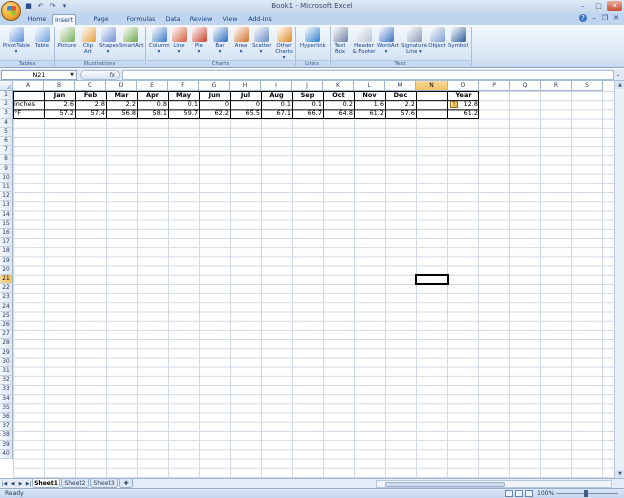 This screenshot has height=498, width=624. What do you see at coordinates (261, 41) in the screenshot?
I see `scatter-chart-button: Scatter ▾` at bounding box center [261, 41].